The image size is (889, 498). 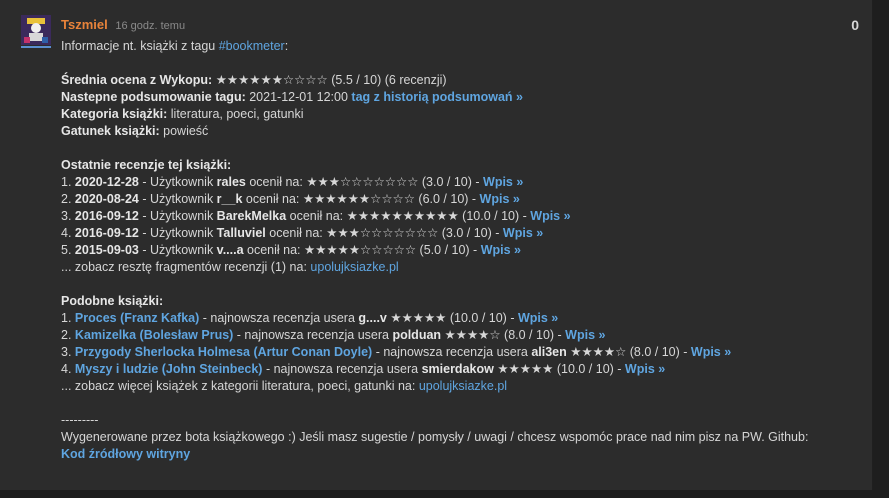 I want to click on genre-label: Gatunek książki:, so click(x=110, y=131).